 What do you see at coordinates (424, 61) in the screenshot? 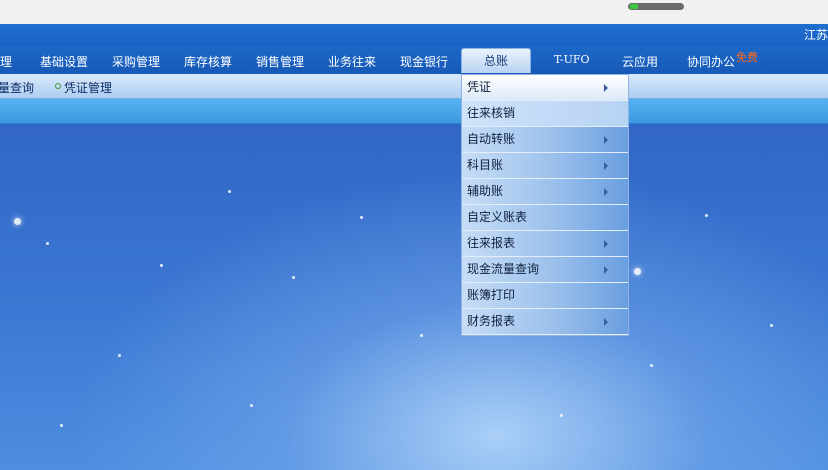
I see `menu-item-cash-bank: 现金银行` at bounding box center [424, 61].